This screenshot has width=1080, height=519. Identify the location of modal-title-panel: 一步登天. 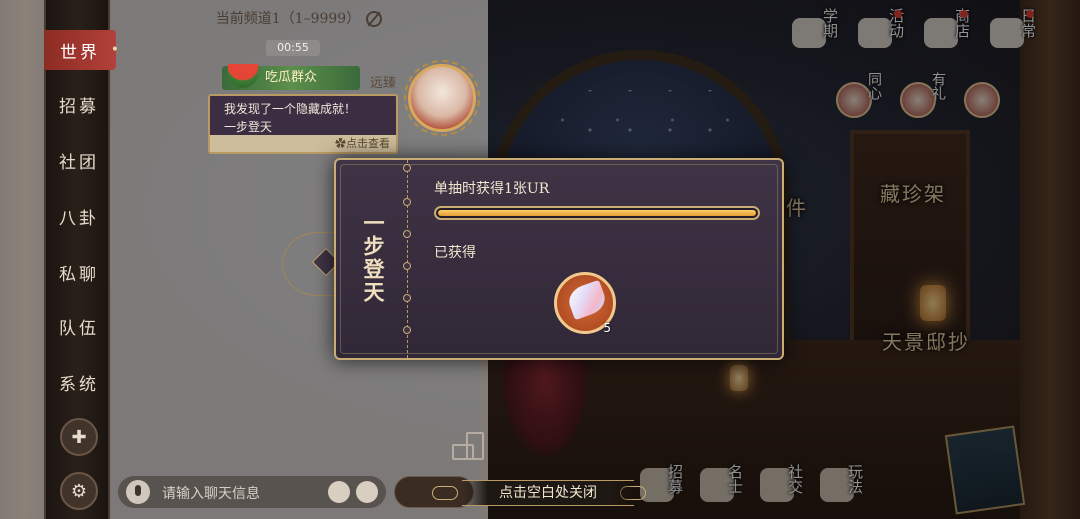
(372, 259).